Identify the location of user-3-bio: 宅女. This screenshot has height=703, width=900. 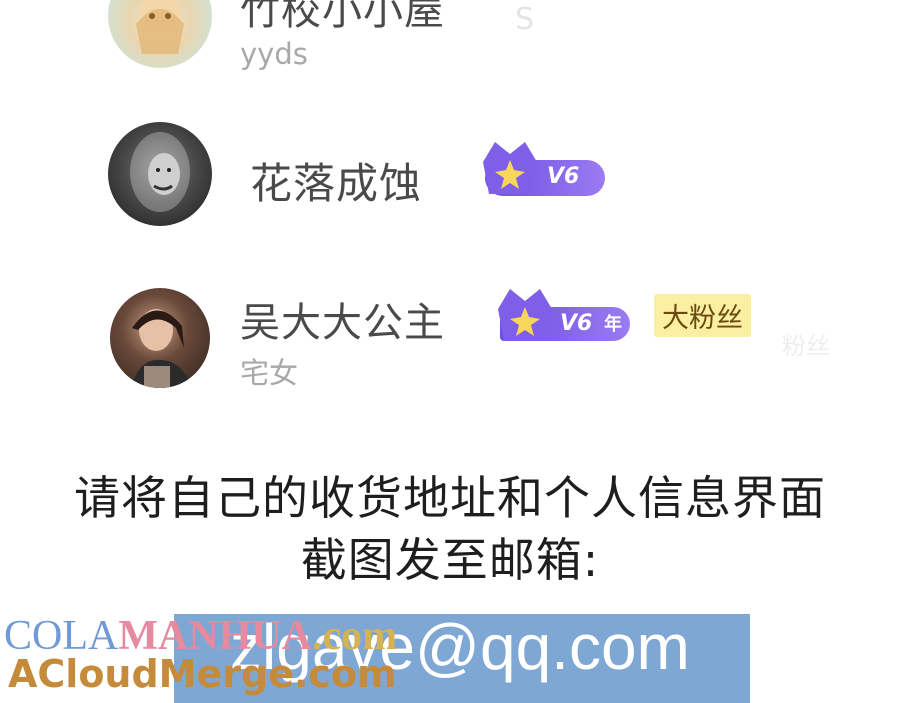
(269, 373).